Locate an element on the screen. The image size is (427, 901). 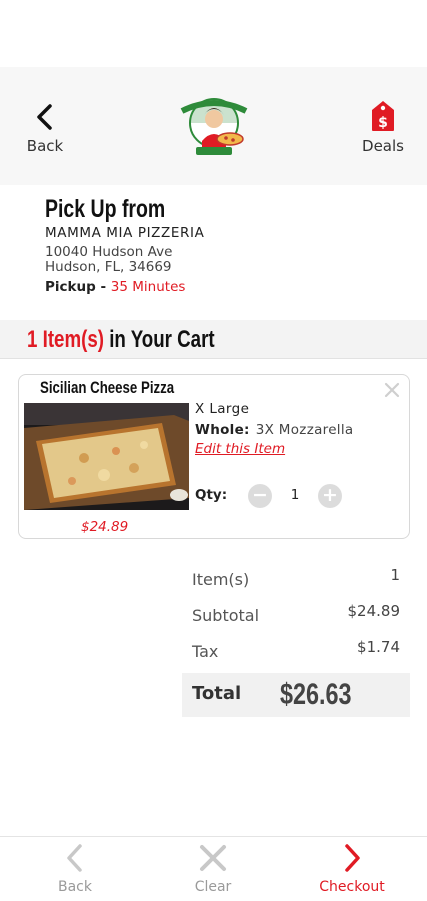
qty-label: Qty: is located at coordinates (211, 495).